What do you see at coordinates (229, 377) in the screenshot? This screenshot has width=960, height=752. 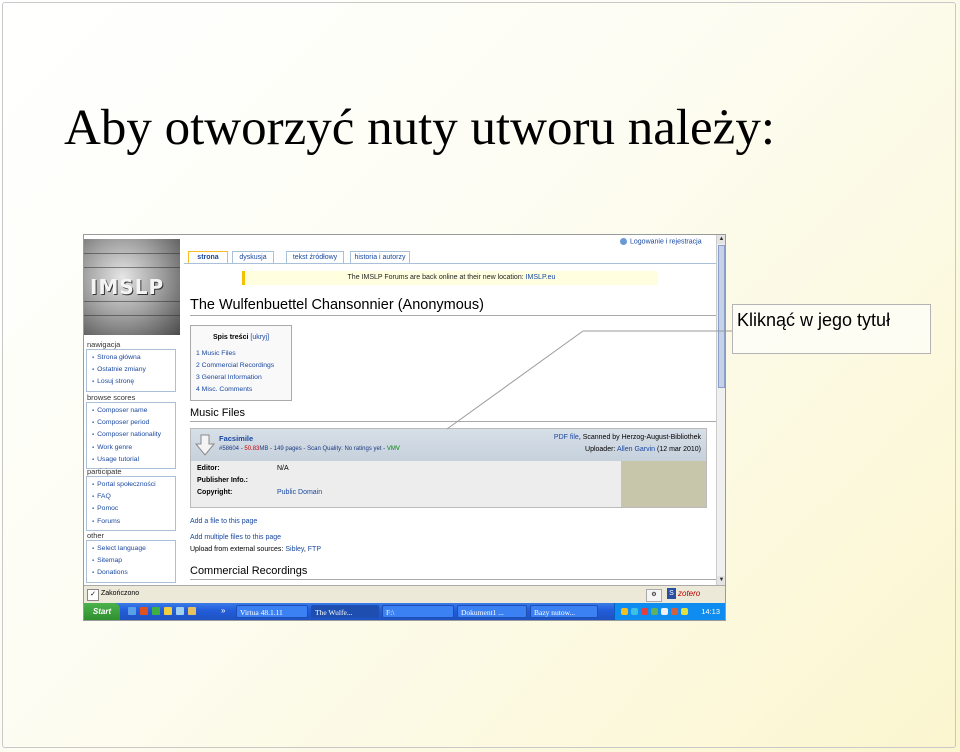 I see `toc-item-general-information: 3 General Information` at bounding box center [229, 377].